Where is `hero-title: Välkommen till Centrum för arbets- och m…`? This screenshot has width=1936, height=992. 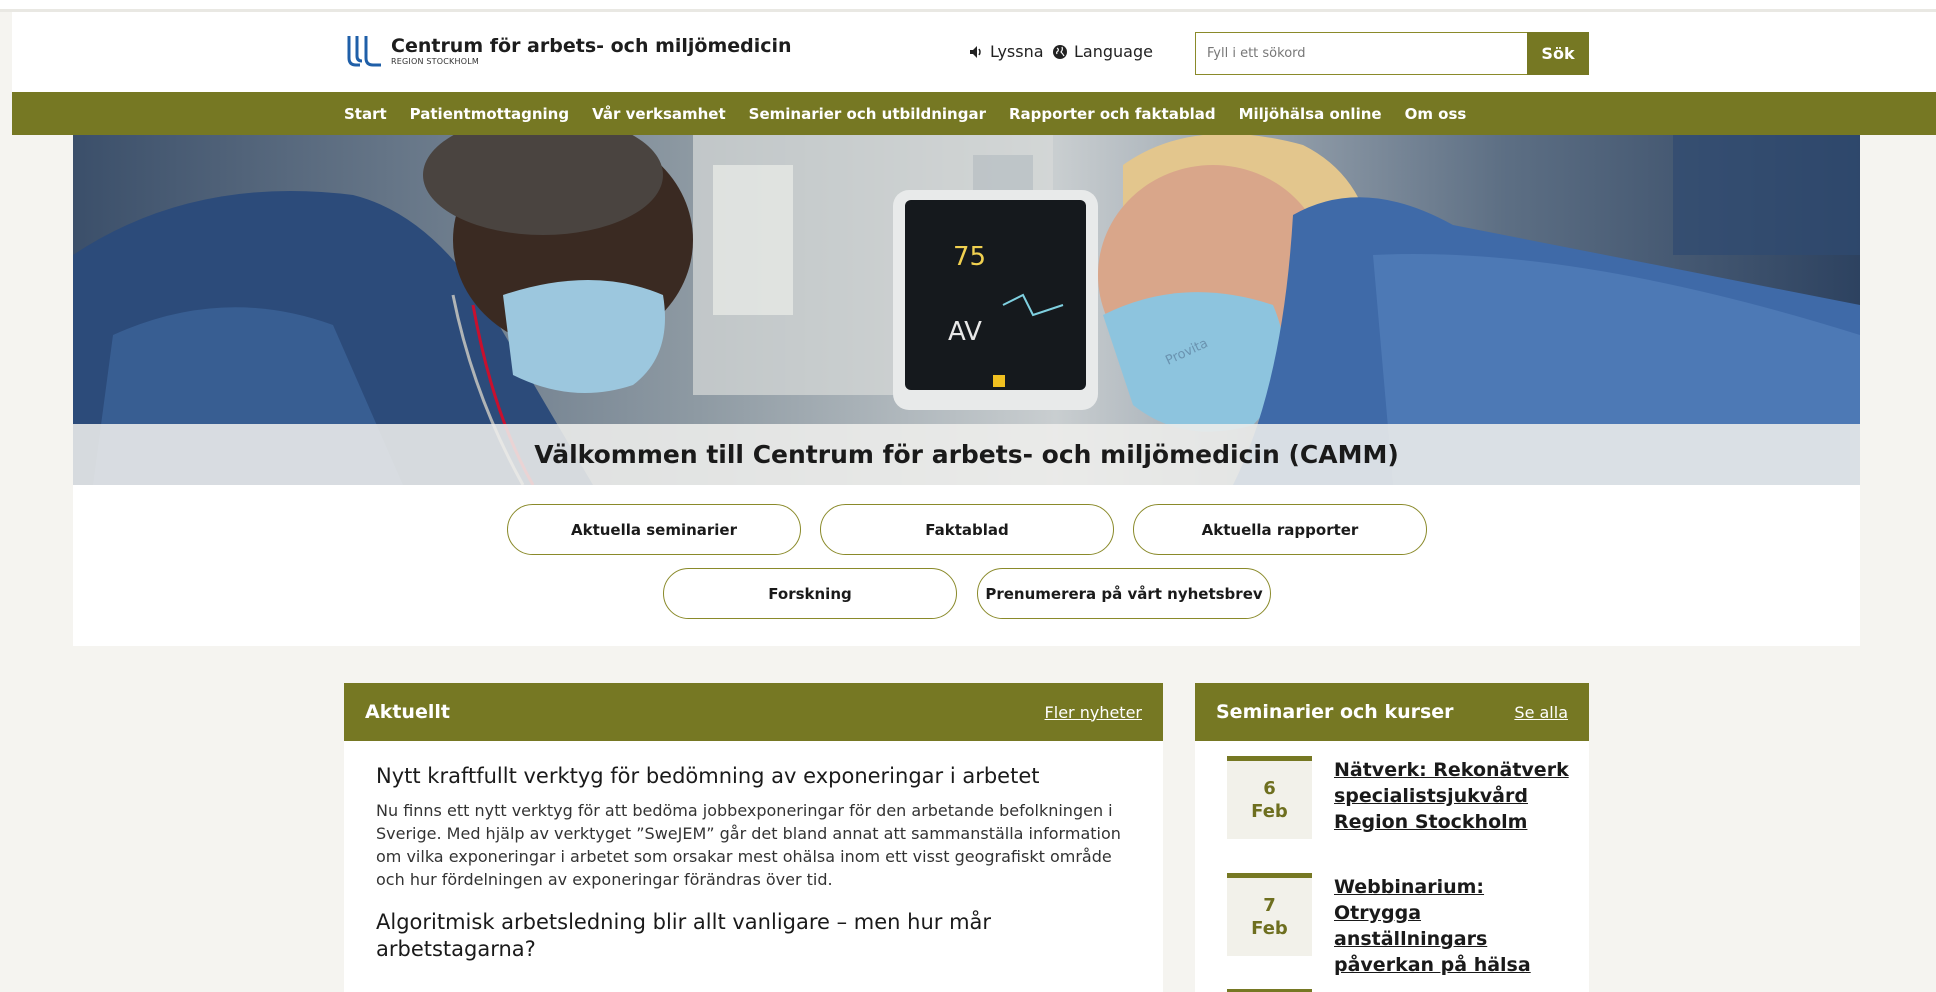 hero-title: Välkommen till Centrum för arbets- och m… is located at coordinates (966, 454).